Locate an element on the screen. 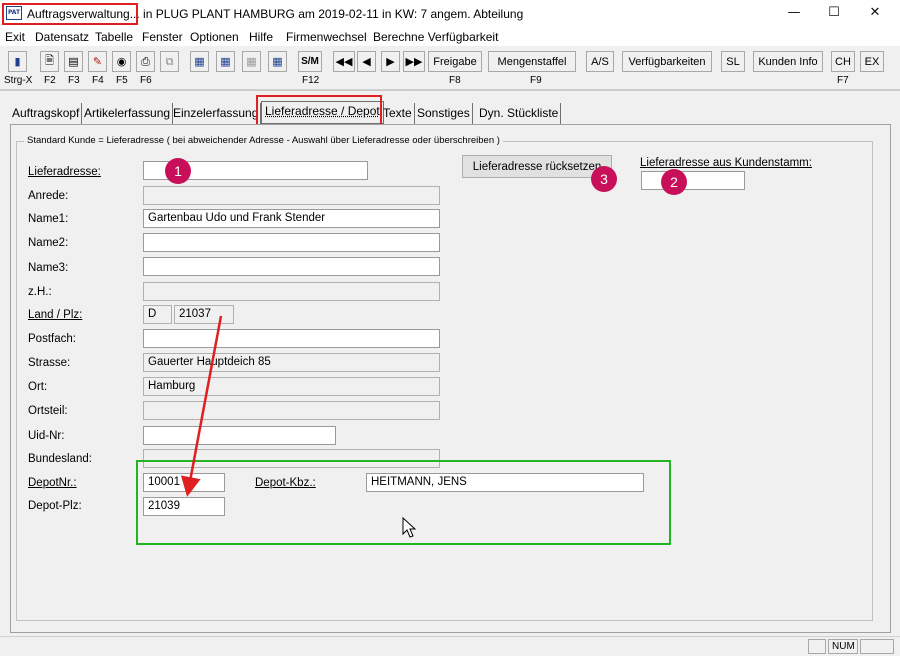  mouse-cursor-icon is located at coordinates (409, 527).